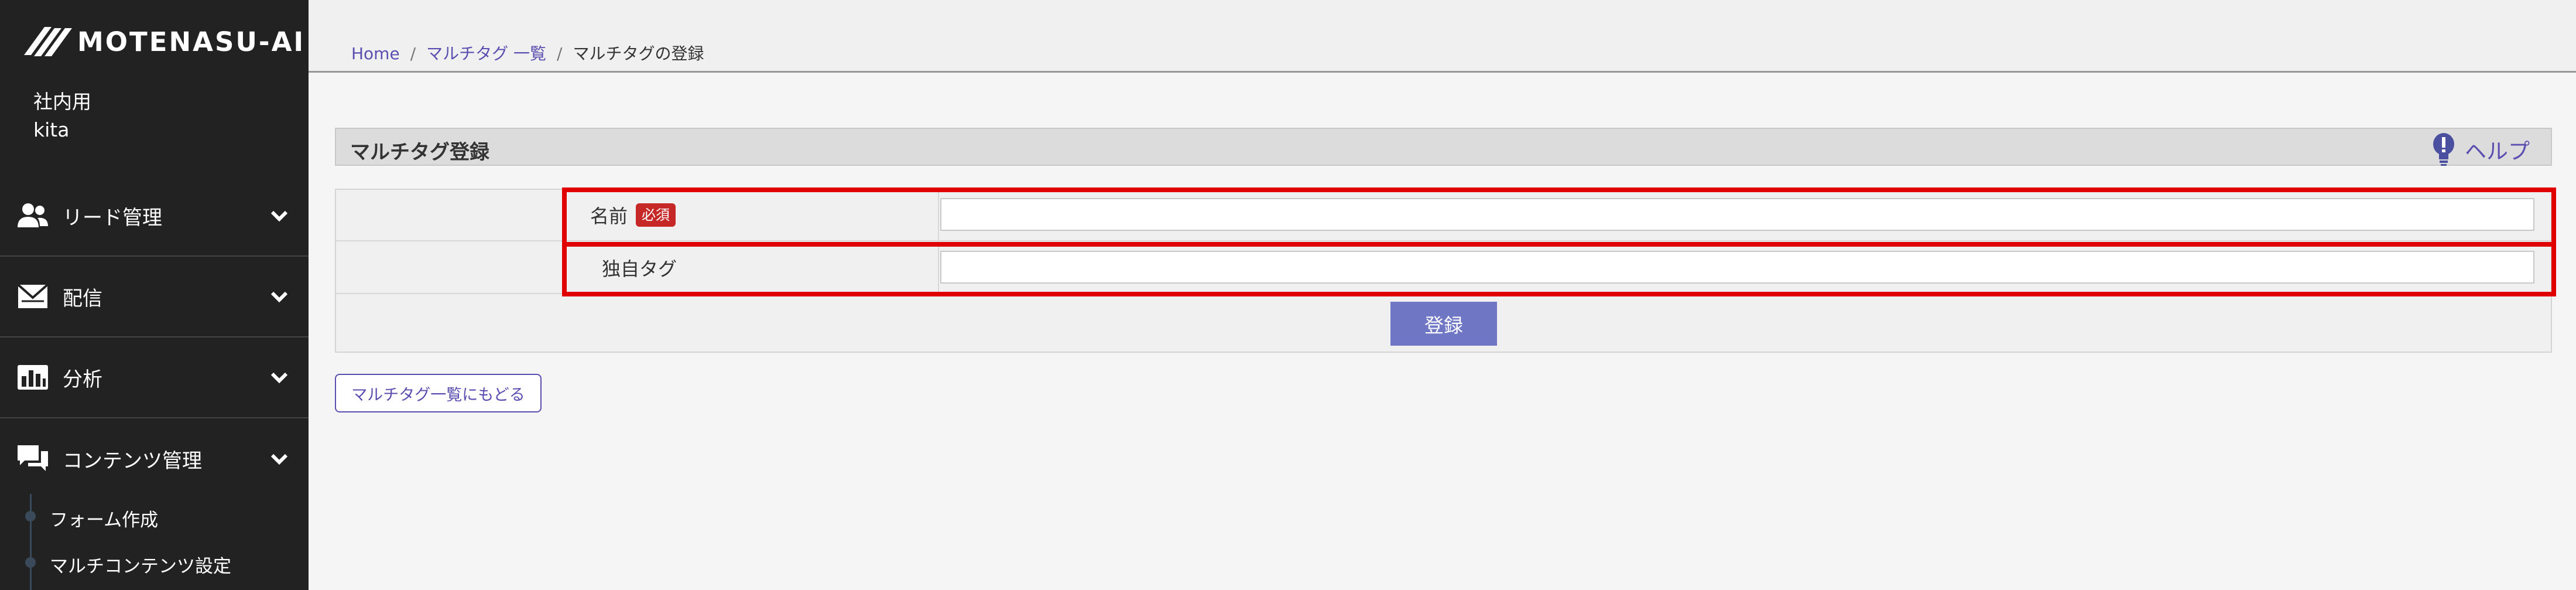 Image resolution: width=2576 pixels, height=590 pixels. What do you see at coordinates (51, 129) in the screenshot?
I see `user-name: kita` at bounding box center [51, 129].